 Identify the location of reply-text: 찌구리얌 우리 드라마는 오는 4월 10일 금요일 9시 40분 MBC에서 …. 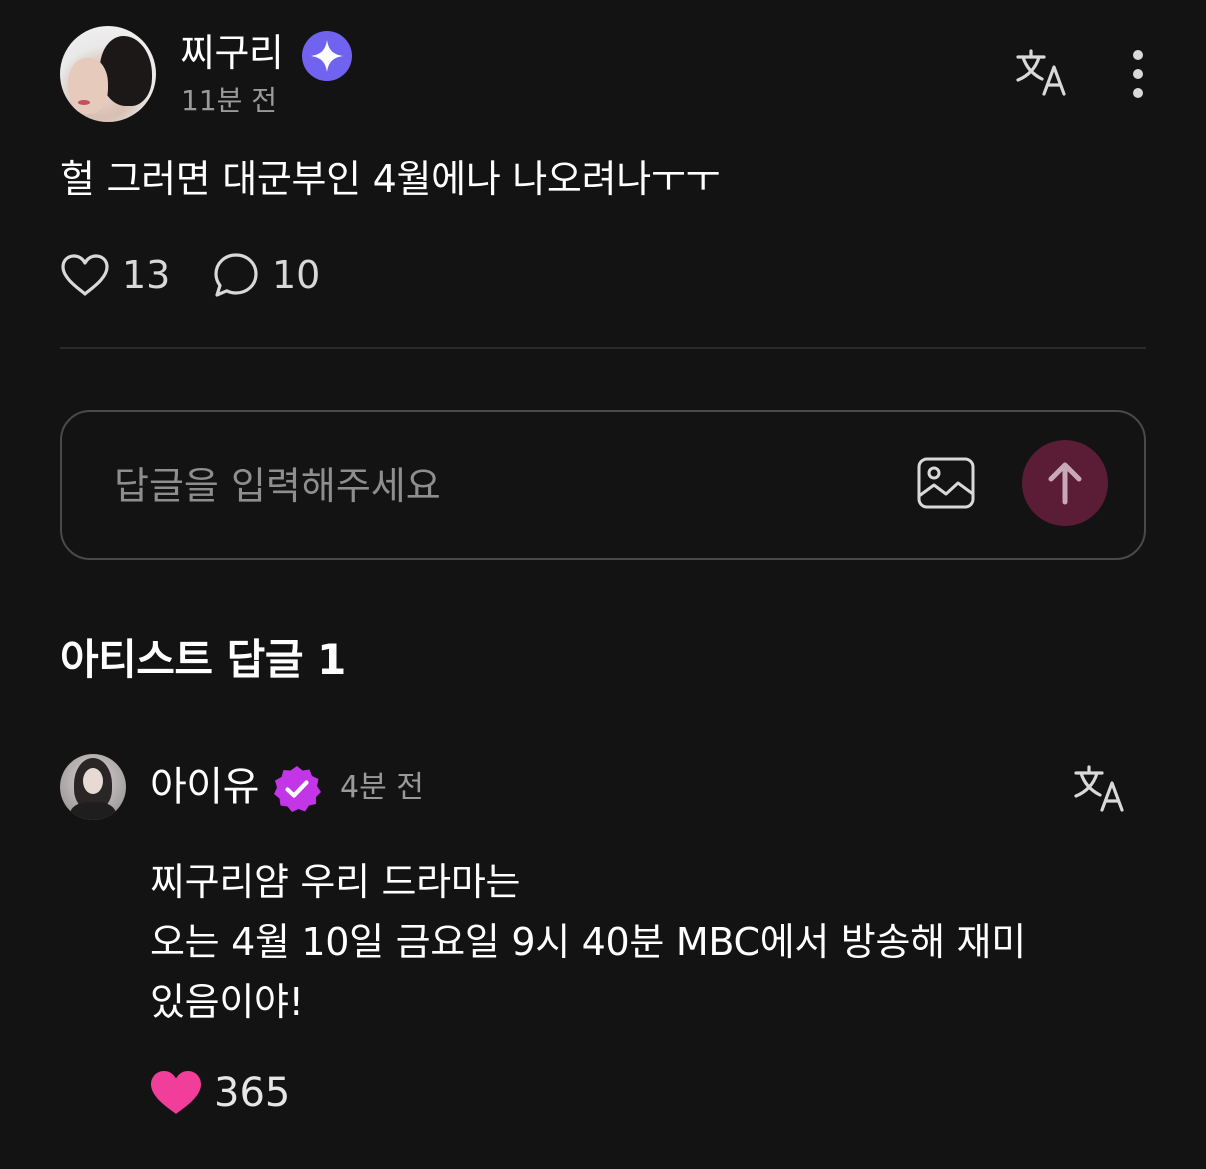
(650, 942).